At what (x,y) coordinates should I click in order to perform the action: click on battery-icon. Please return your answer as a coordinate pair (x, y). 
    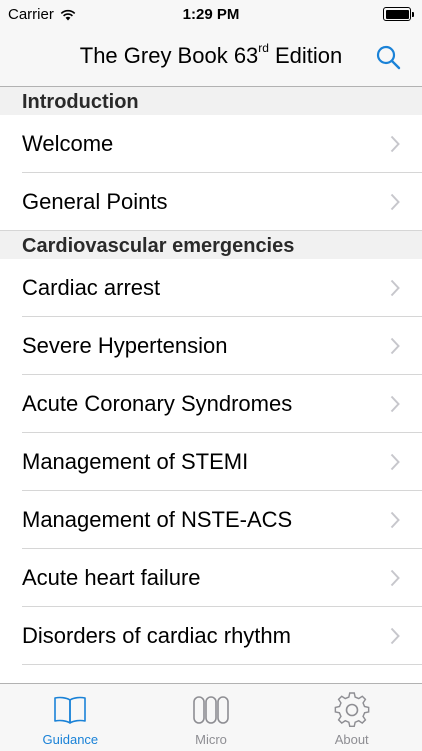
    Looking at the image, I should click on (397, 14).